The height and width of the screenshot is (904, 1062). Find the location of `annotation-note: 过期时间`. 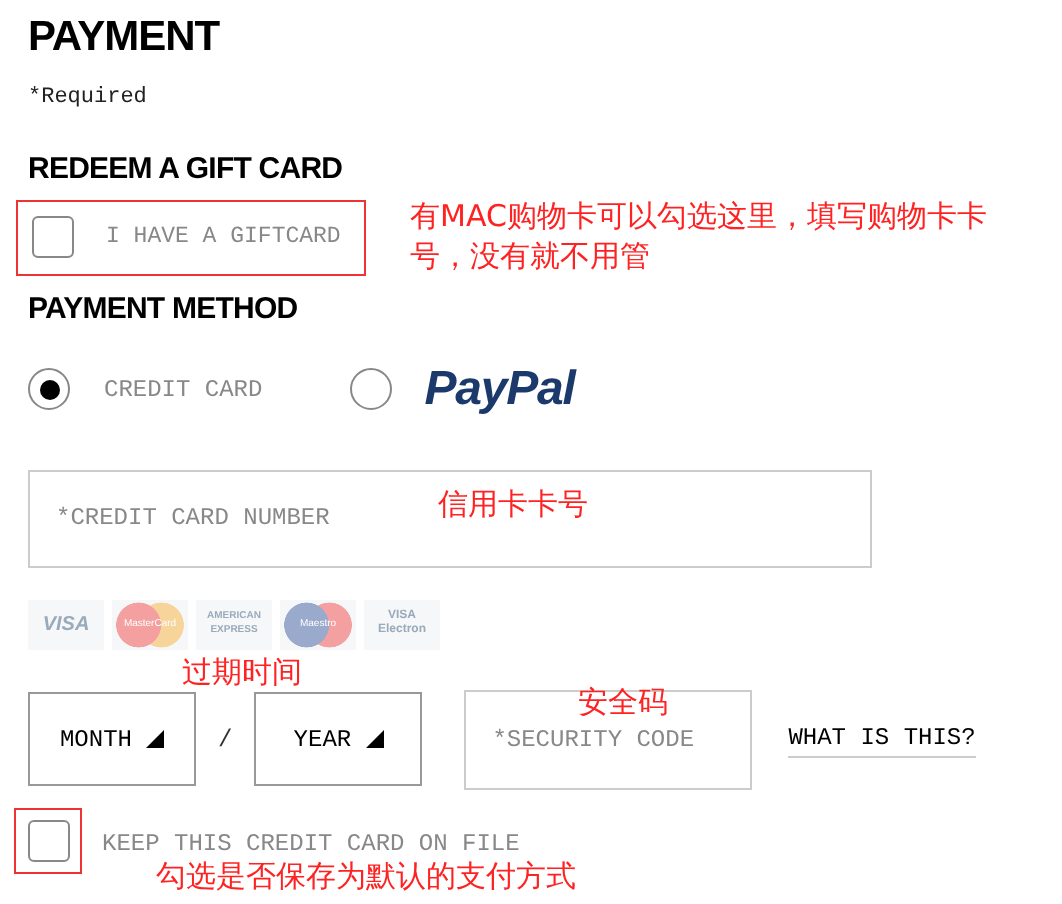

annotation-note: 过期时间 is located at coordinates (242, 672).